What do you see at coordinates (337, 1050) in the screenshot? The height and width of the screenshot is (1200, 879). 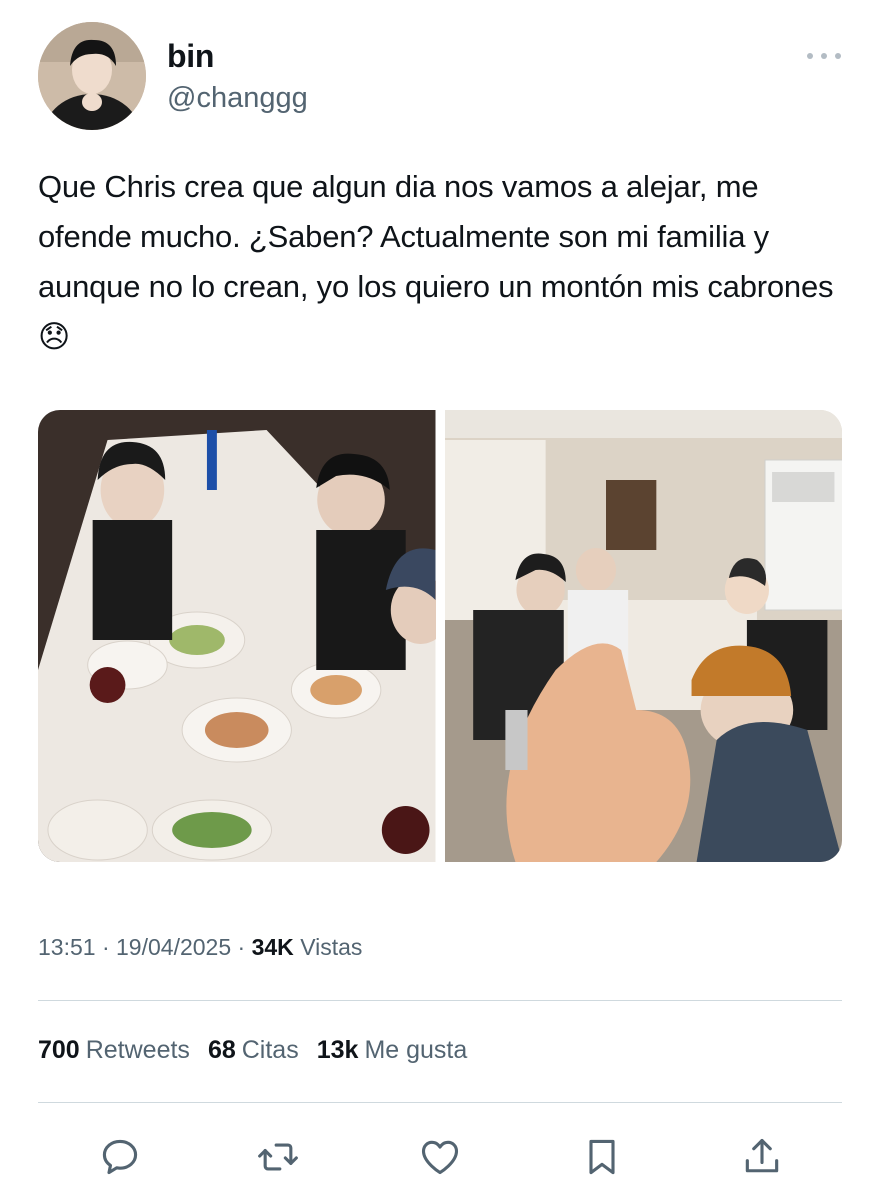 I see `likes-count: 13k` at bounding box center [337, 1050].